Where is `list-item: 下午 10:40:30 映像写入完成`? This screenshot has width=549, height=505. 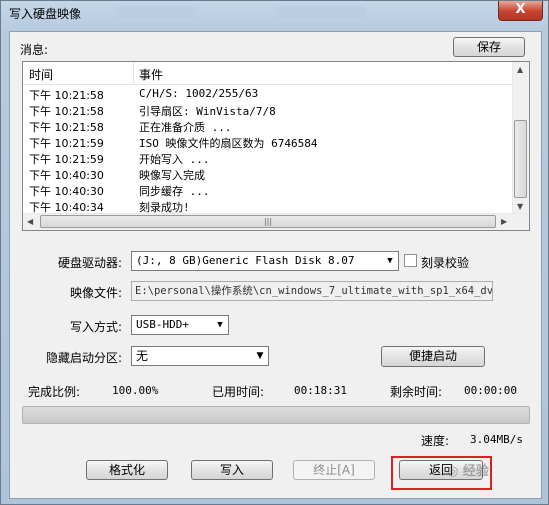 list-item: 下午 10:40:30 映像写入完成 is located at coordinates (269, 174).